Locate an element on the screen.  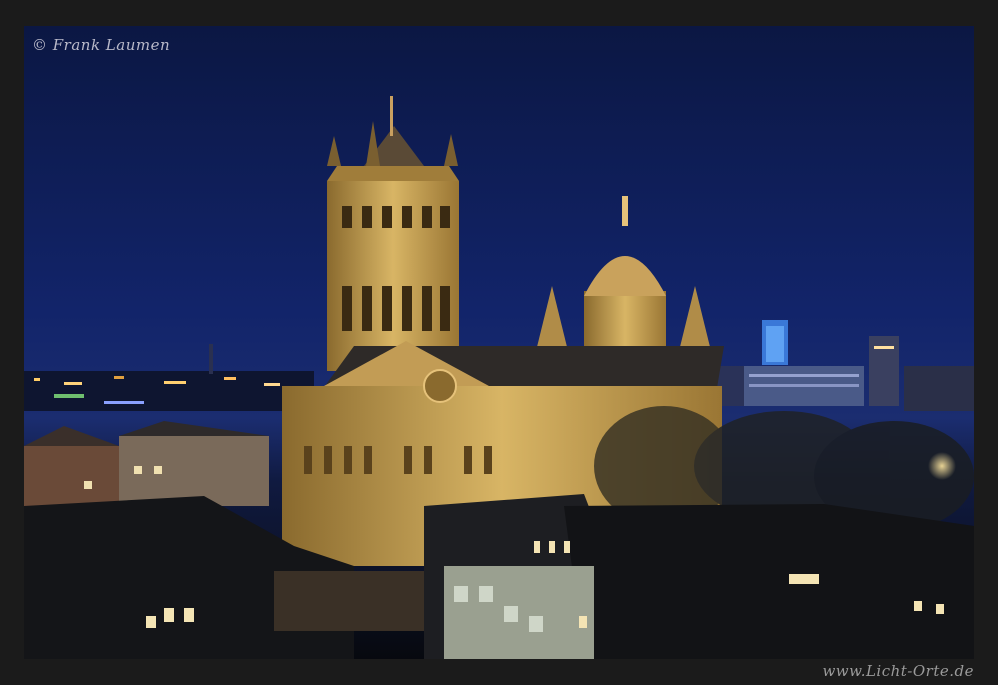
copyright-watermark: © Frank Laumen is located at coordinates (101, 45).